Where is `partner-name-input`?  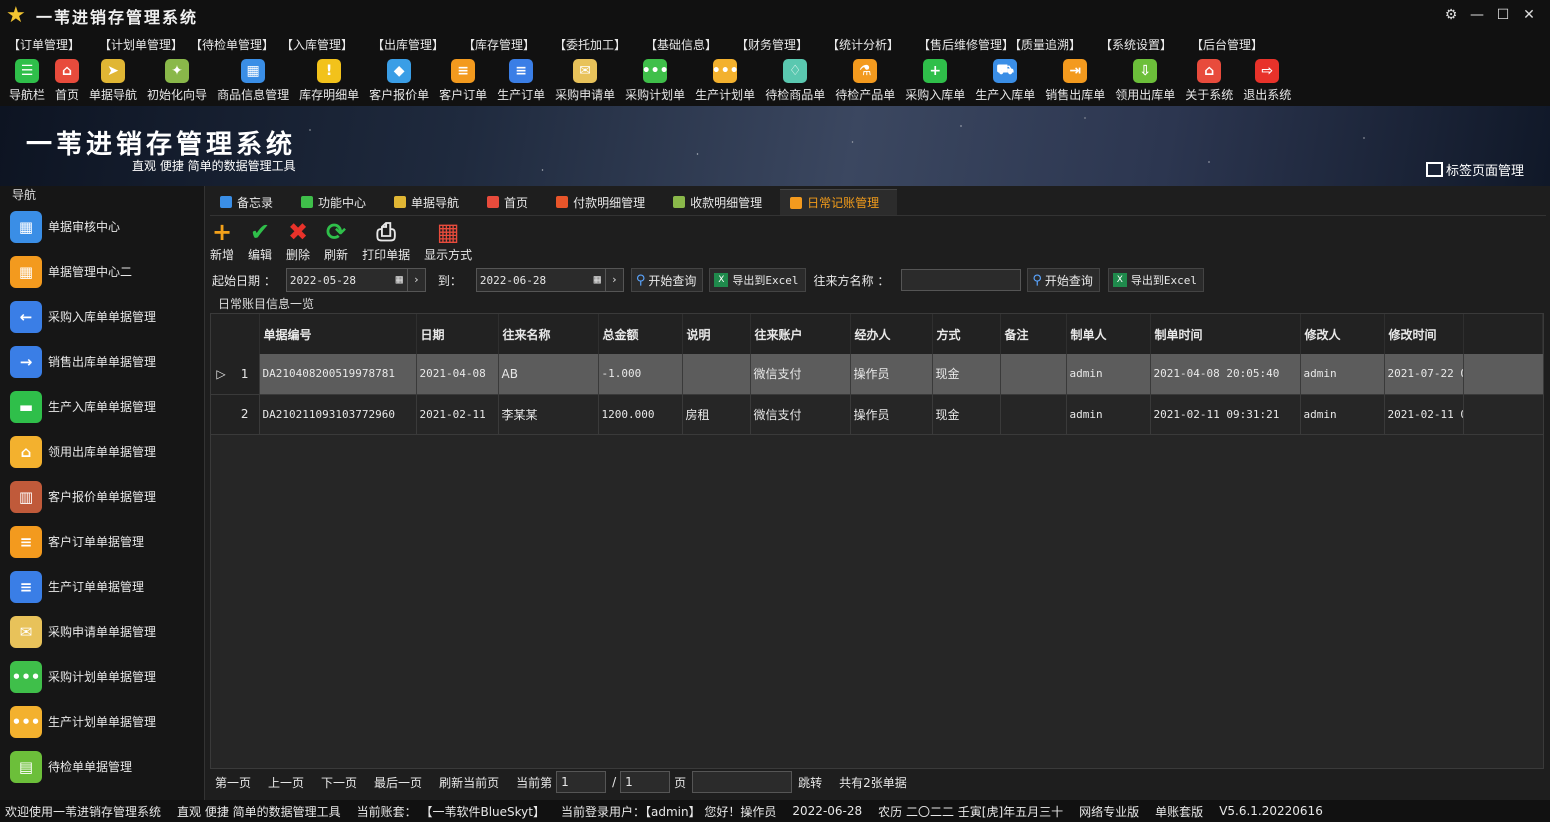 partner-name-input is located at coordinates (961, 280).